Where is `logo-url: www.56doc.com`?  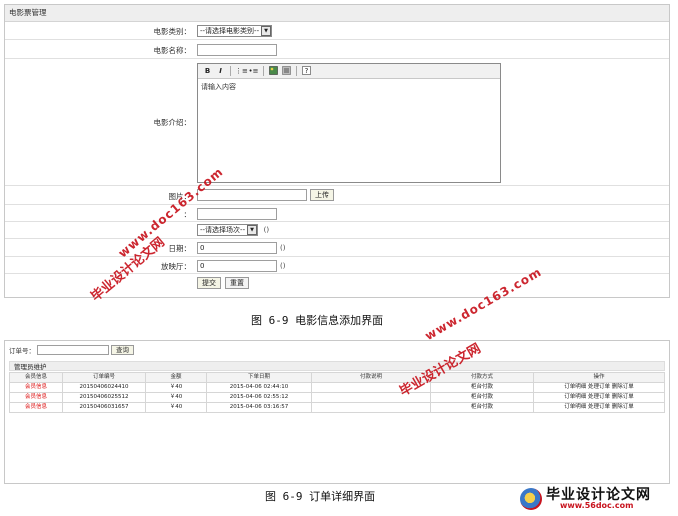
logo-url: www.56doc.com is located at coordinates (597, 505).